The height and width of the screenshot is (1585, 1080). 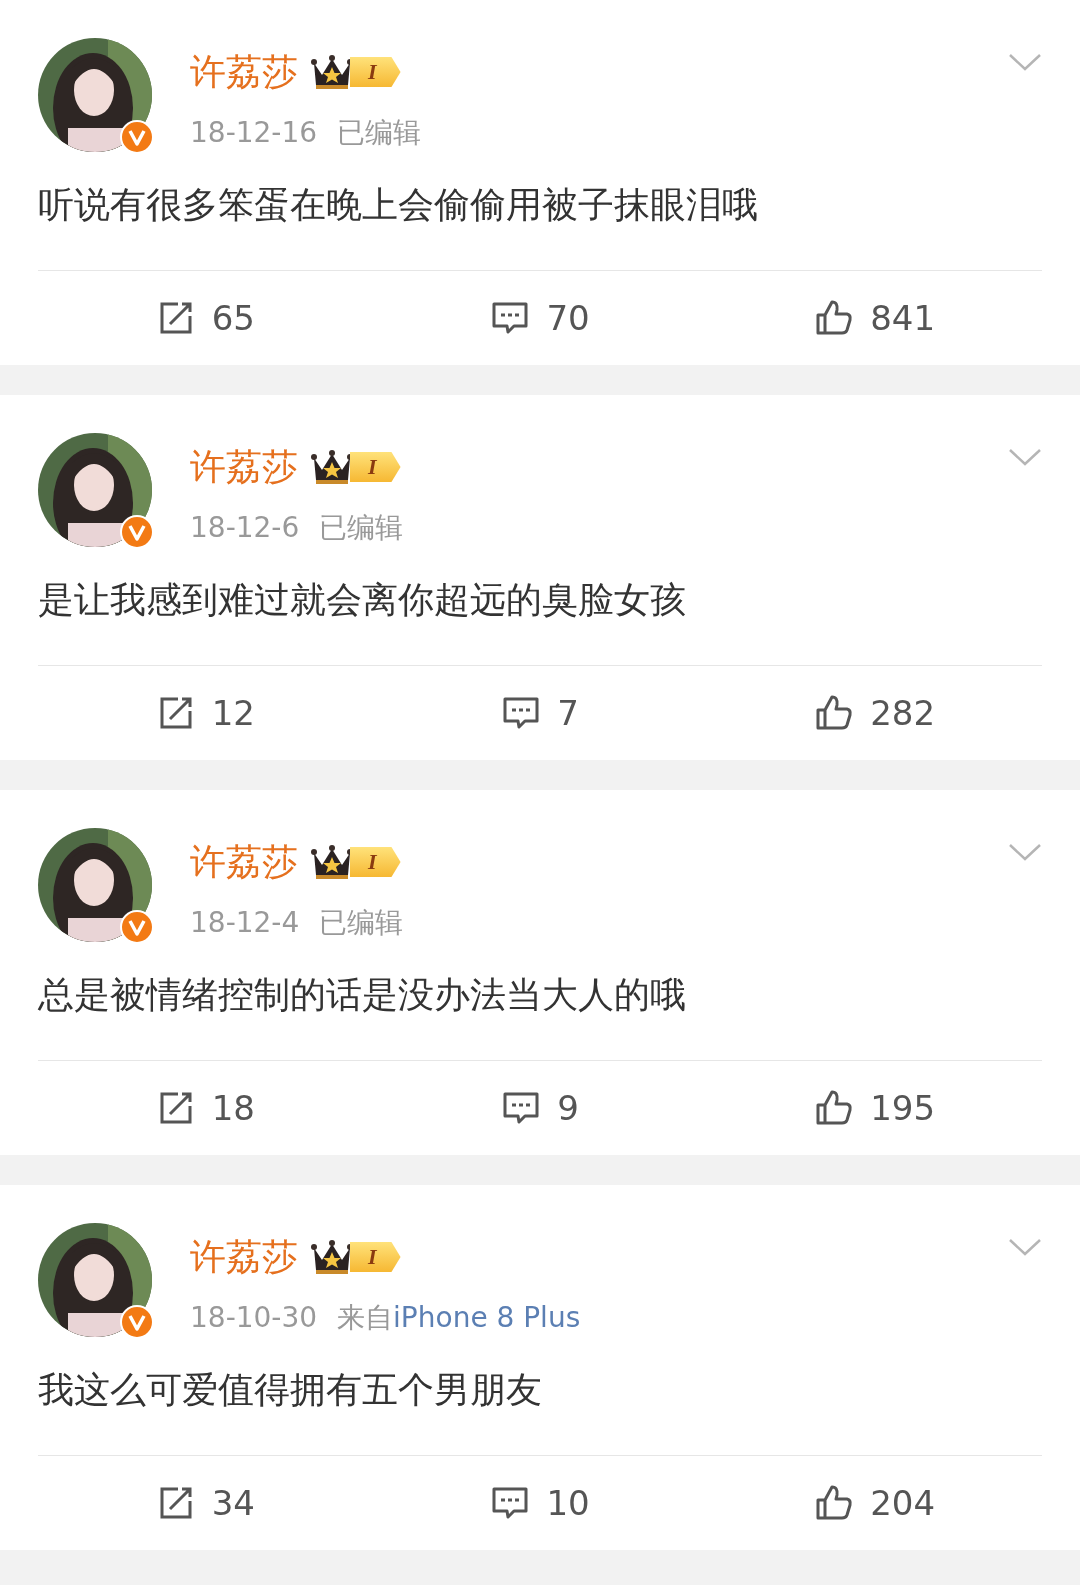 What do you see at coordinates (205, 318) in the screenshot?
I see `repost-button: 65` at bounding box center [205, 318].